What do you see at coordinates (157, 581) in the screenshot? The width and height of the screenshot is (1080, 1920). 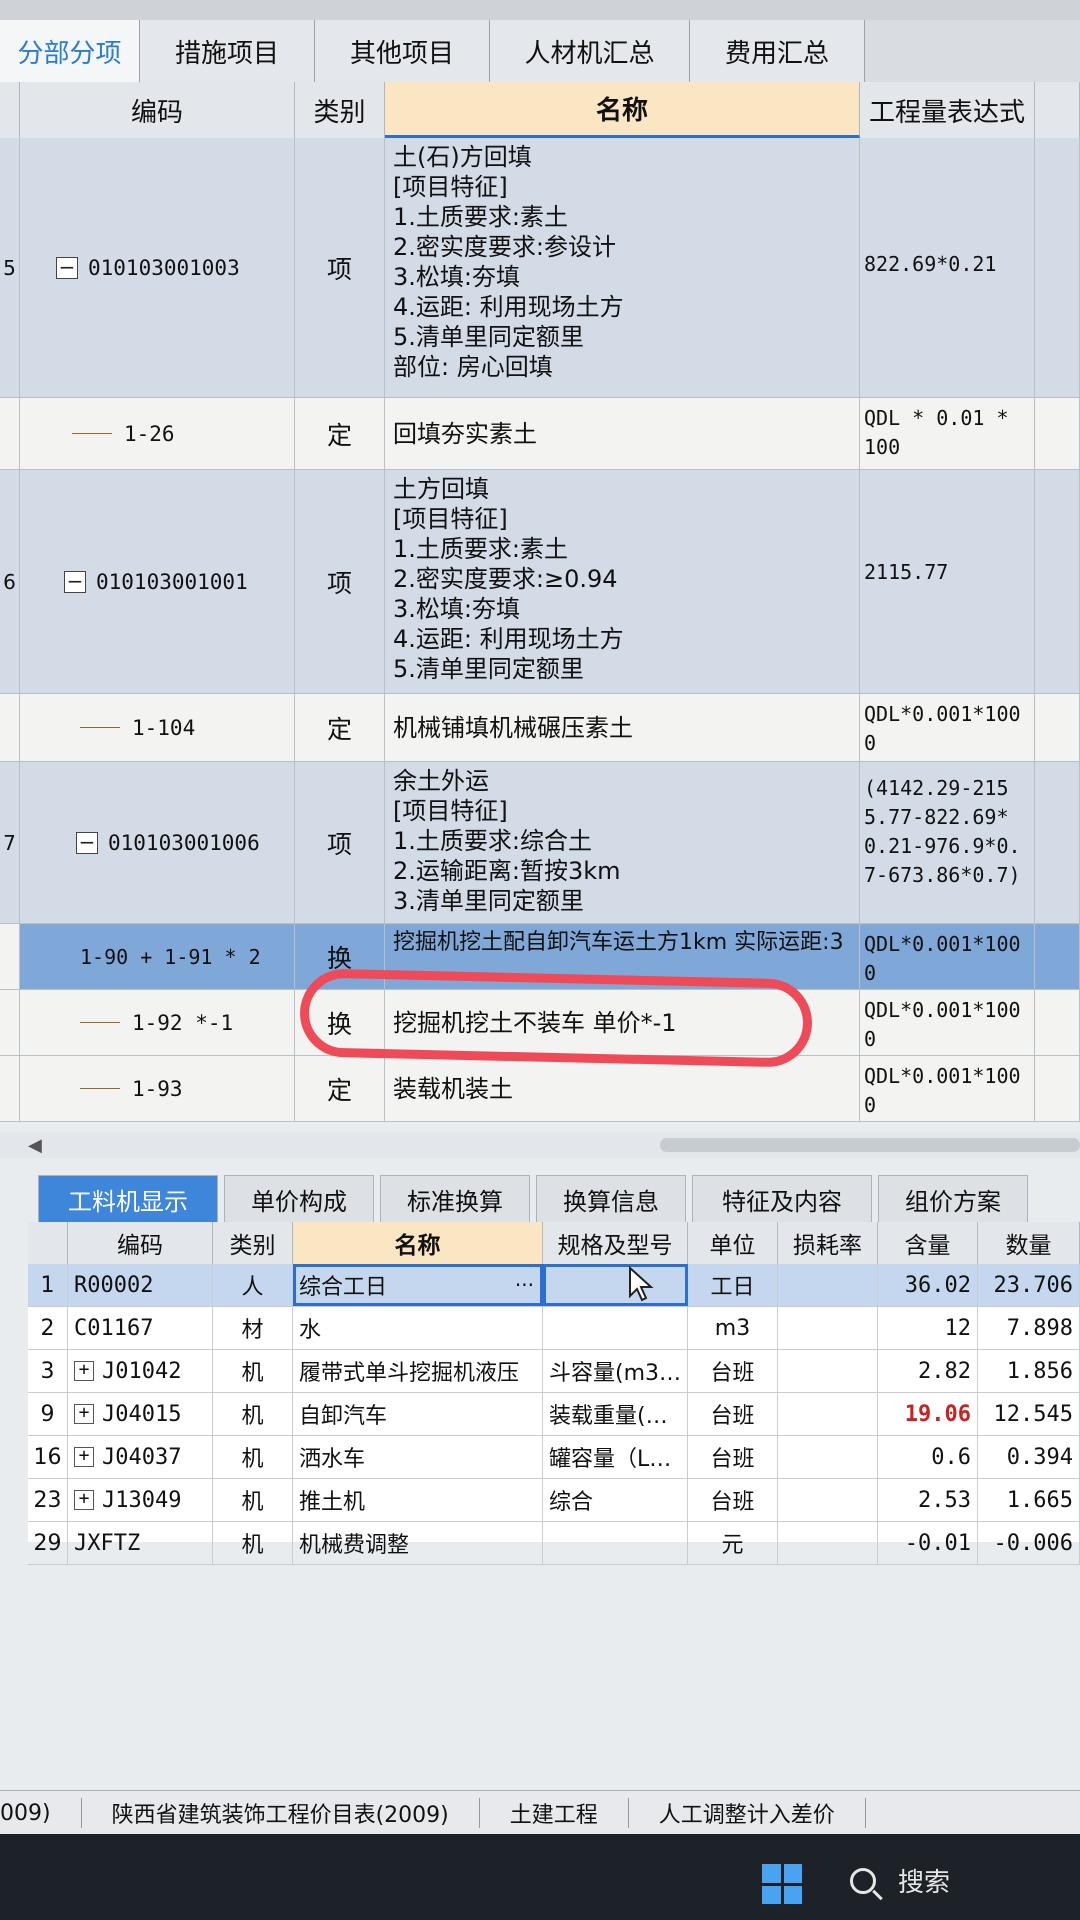 I see `row-code: −010103001001` at bounding box center [157, 581].